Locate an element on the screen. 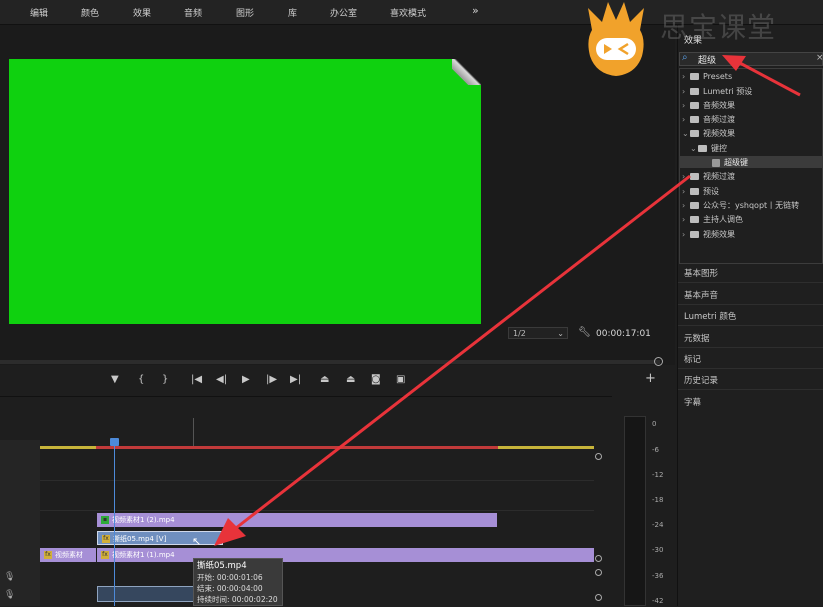 This screenshot has height=607, width=823. resolution-value: 1/2 is located at coordinates (519, 333).